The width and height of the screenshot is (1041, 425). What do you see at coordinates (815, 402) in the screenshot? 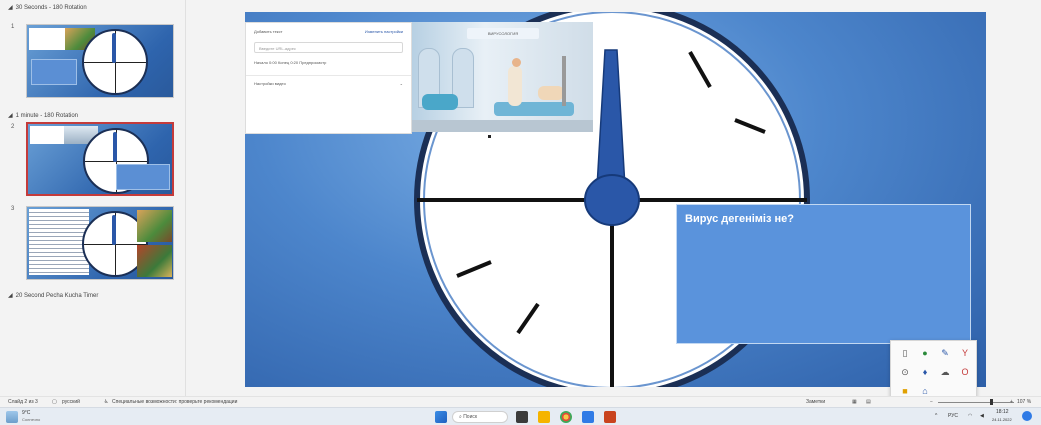
I see `notes-button: Заметки` at bounding box center [815, 402].